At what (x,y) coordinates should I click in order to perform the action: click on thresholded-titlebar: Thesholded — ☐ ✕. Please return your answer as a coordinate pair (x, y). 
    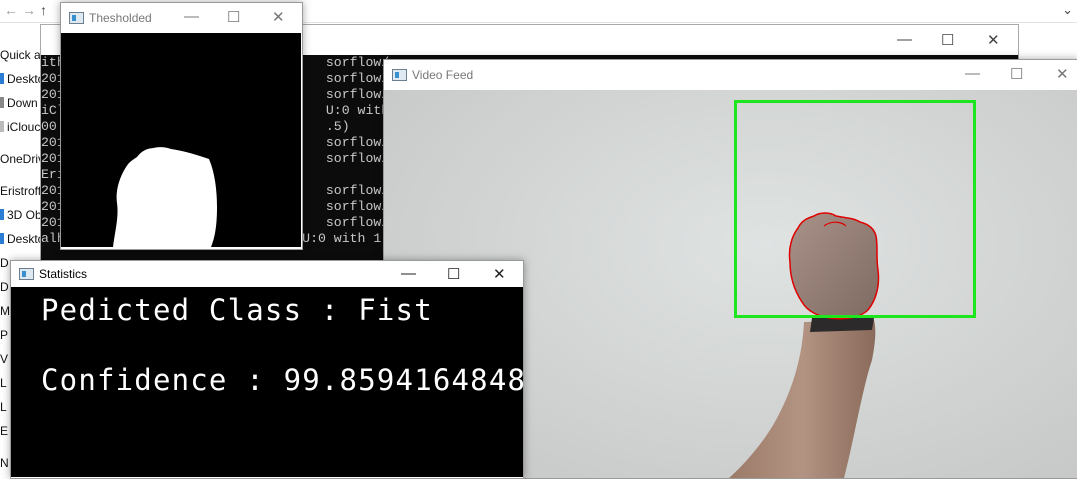
    Looking at the image, I should click on (181, 18).